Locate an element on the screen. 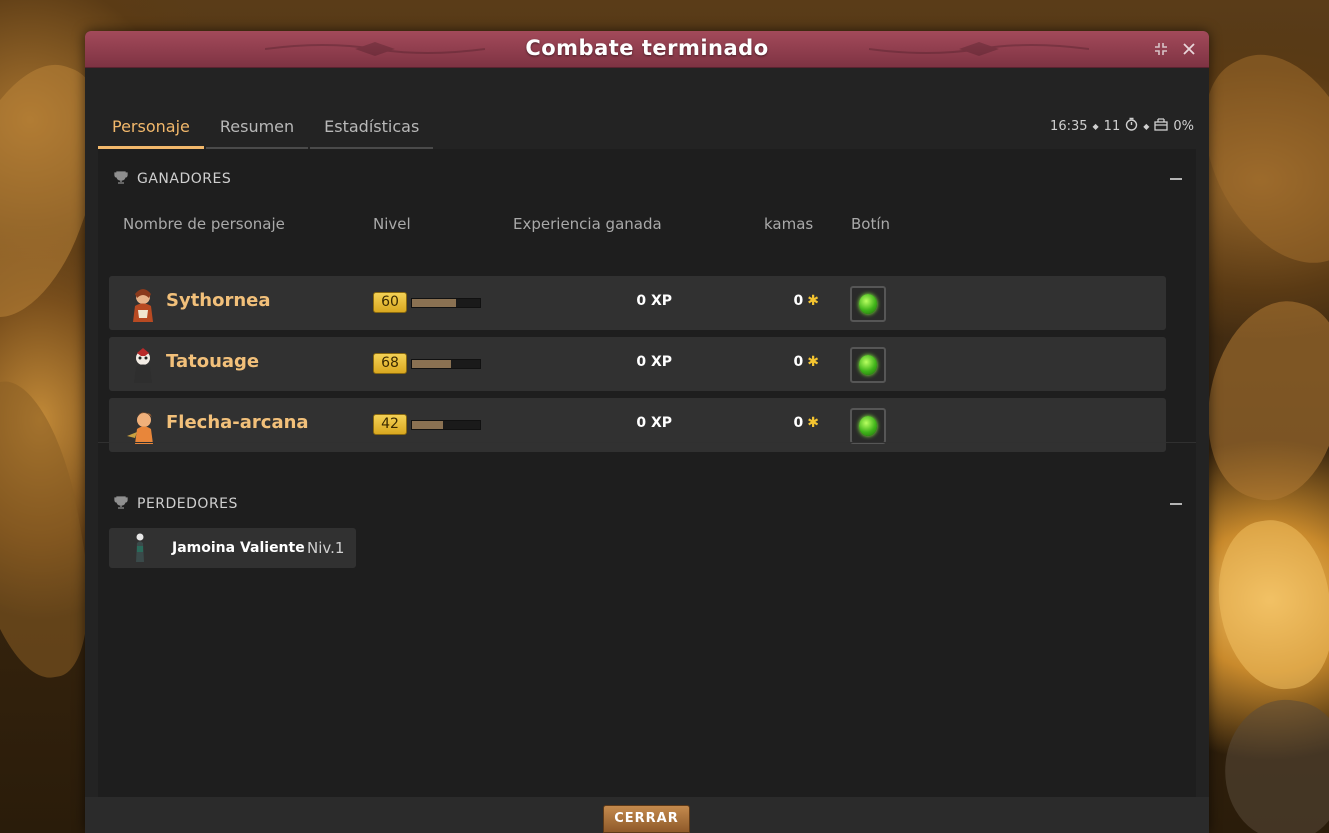  collapse-losers-button is located at coordinates (1176, 504).